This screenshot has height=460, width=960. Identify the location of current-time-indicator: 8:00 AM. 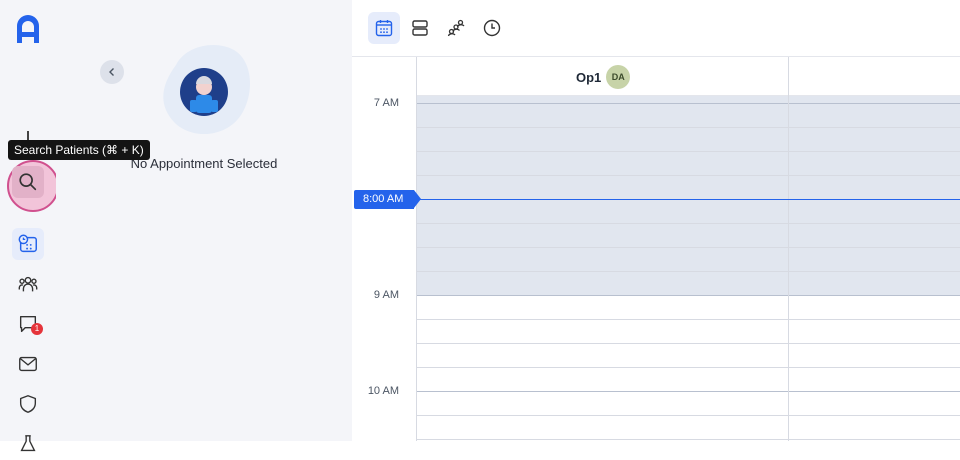
(384, 199).